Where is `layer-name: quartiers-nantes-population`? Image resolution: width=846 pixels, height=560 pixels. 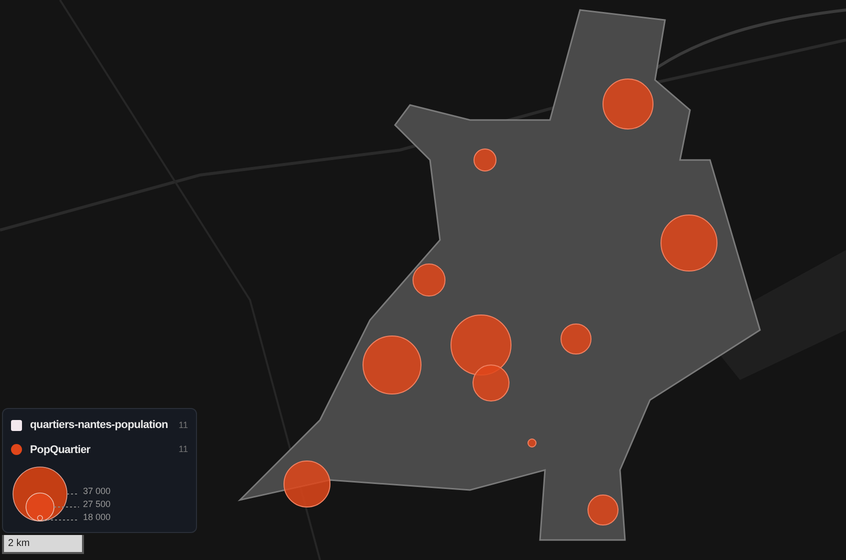
layer-name: quartiers-nantes-population is located at coordinates (99, 425).